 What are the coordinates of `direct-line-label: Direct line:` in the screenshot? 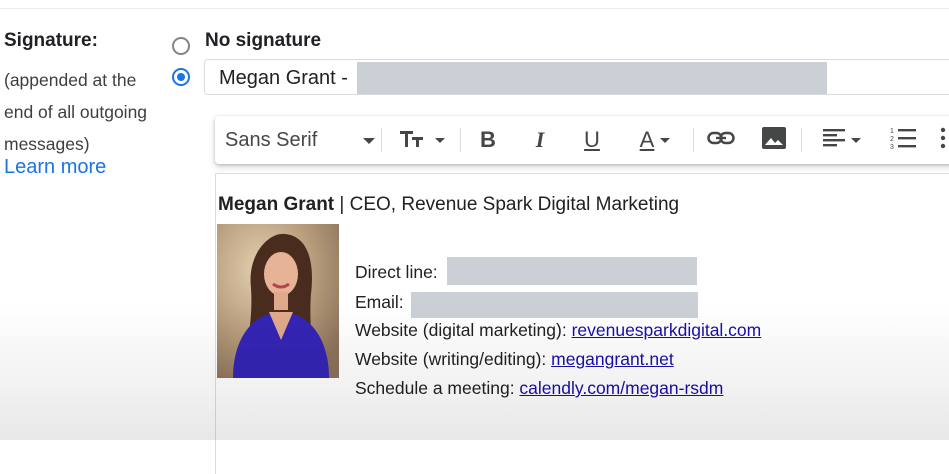 It's located at (396, 272).